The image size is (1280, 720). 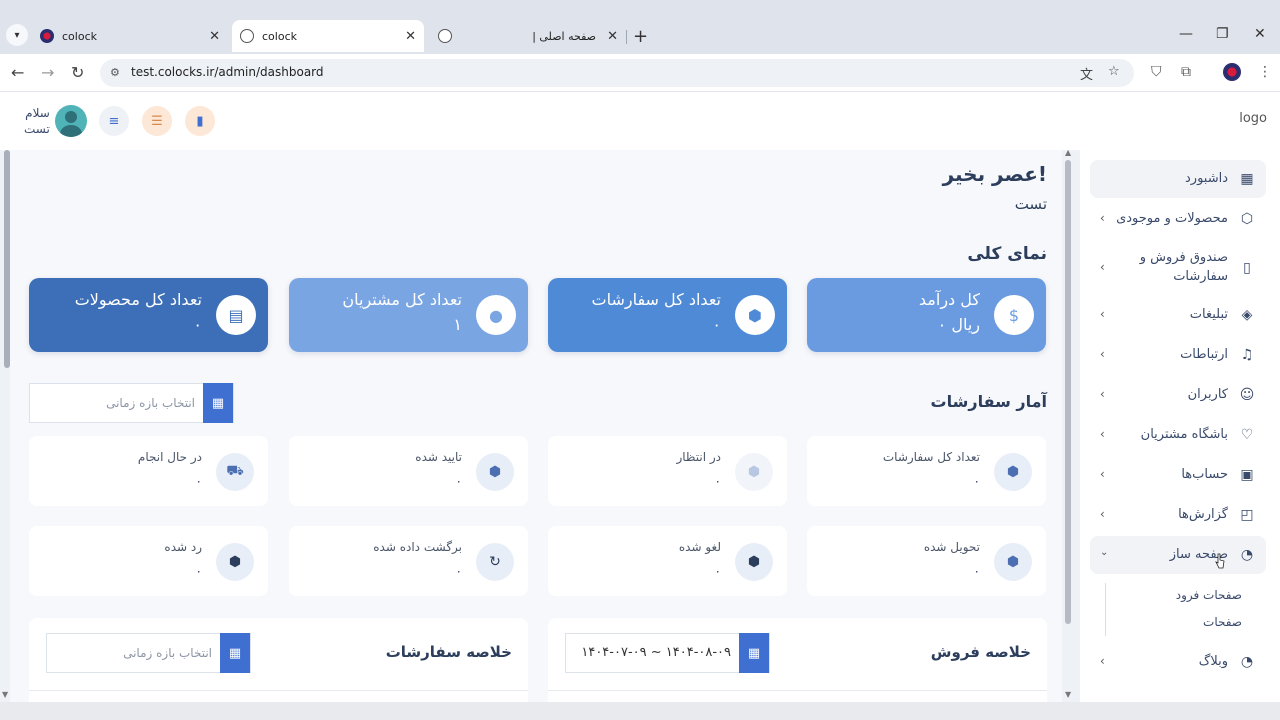 I want to click on stat-label: کل درآمد, so click(x=949, y=299).